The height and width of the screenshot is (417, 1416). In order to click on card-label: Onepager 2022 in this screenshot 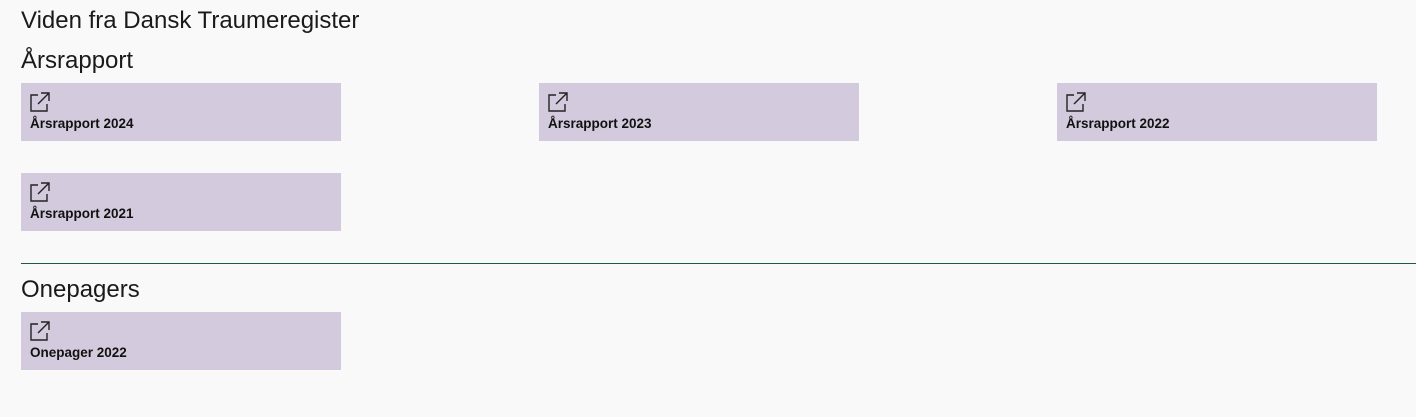, I will do `click(78, 352)`.